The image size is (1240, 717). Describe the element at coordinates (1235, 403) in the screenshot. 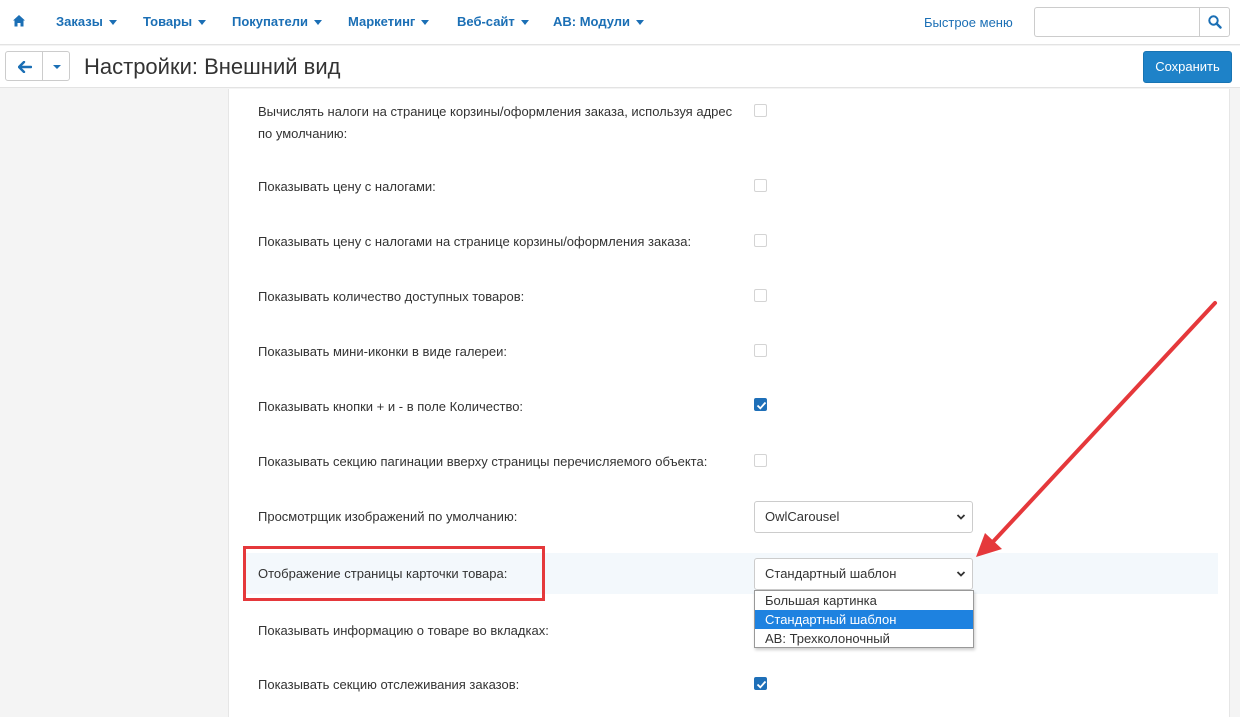

I see `right-gutter` at that location.